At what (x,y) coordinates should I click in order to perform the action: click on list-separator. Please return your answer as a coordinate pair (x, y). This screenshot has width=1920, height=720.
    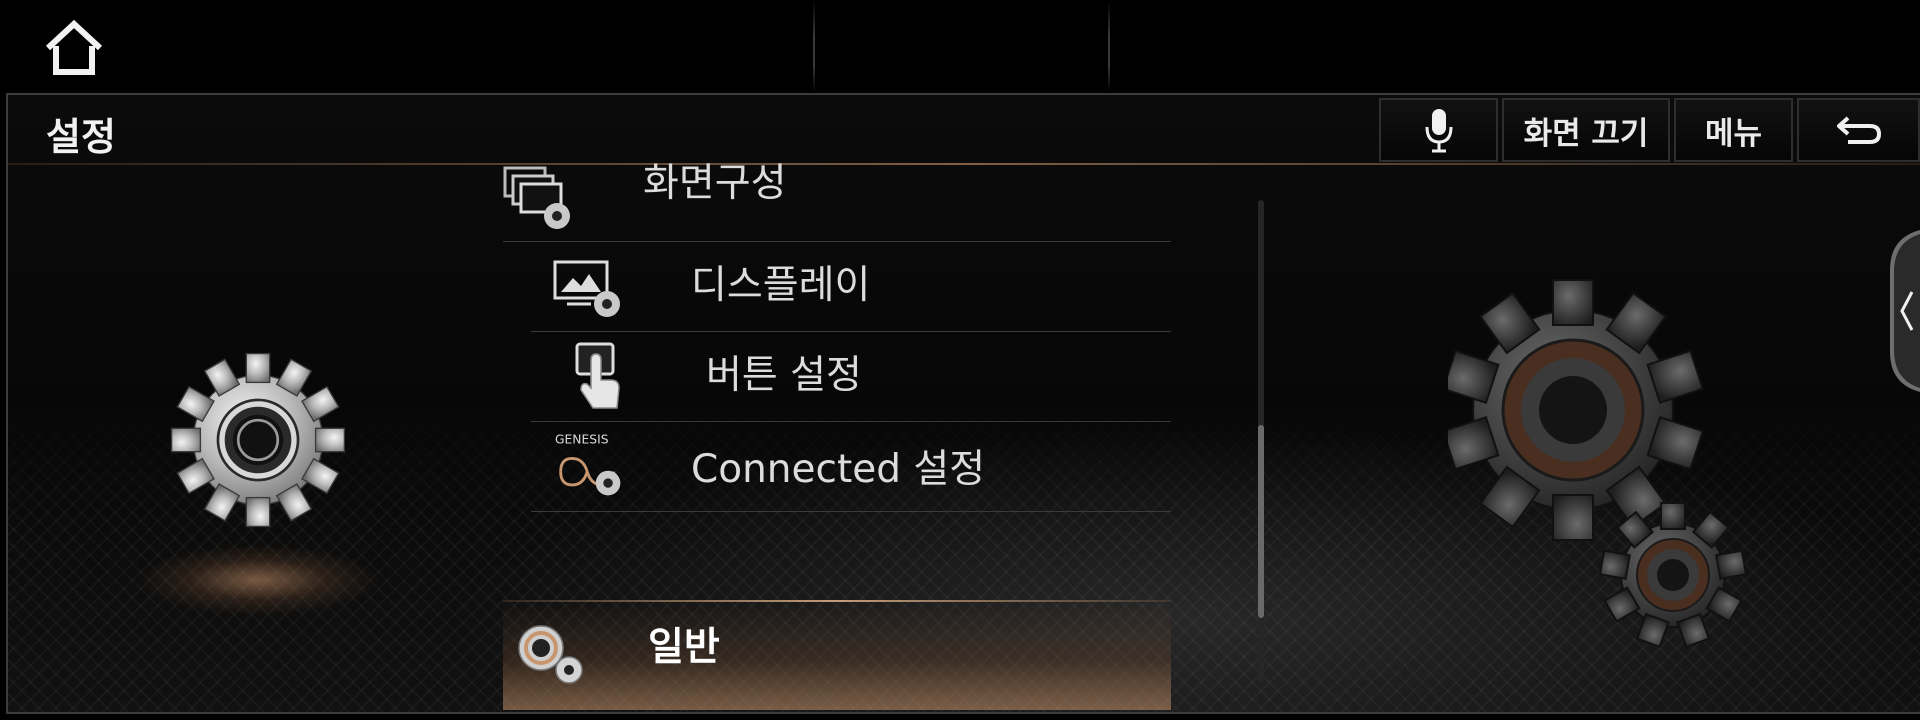
    Looking at the image, I should click on (851, 511).